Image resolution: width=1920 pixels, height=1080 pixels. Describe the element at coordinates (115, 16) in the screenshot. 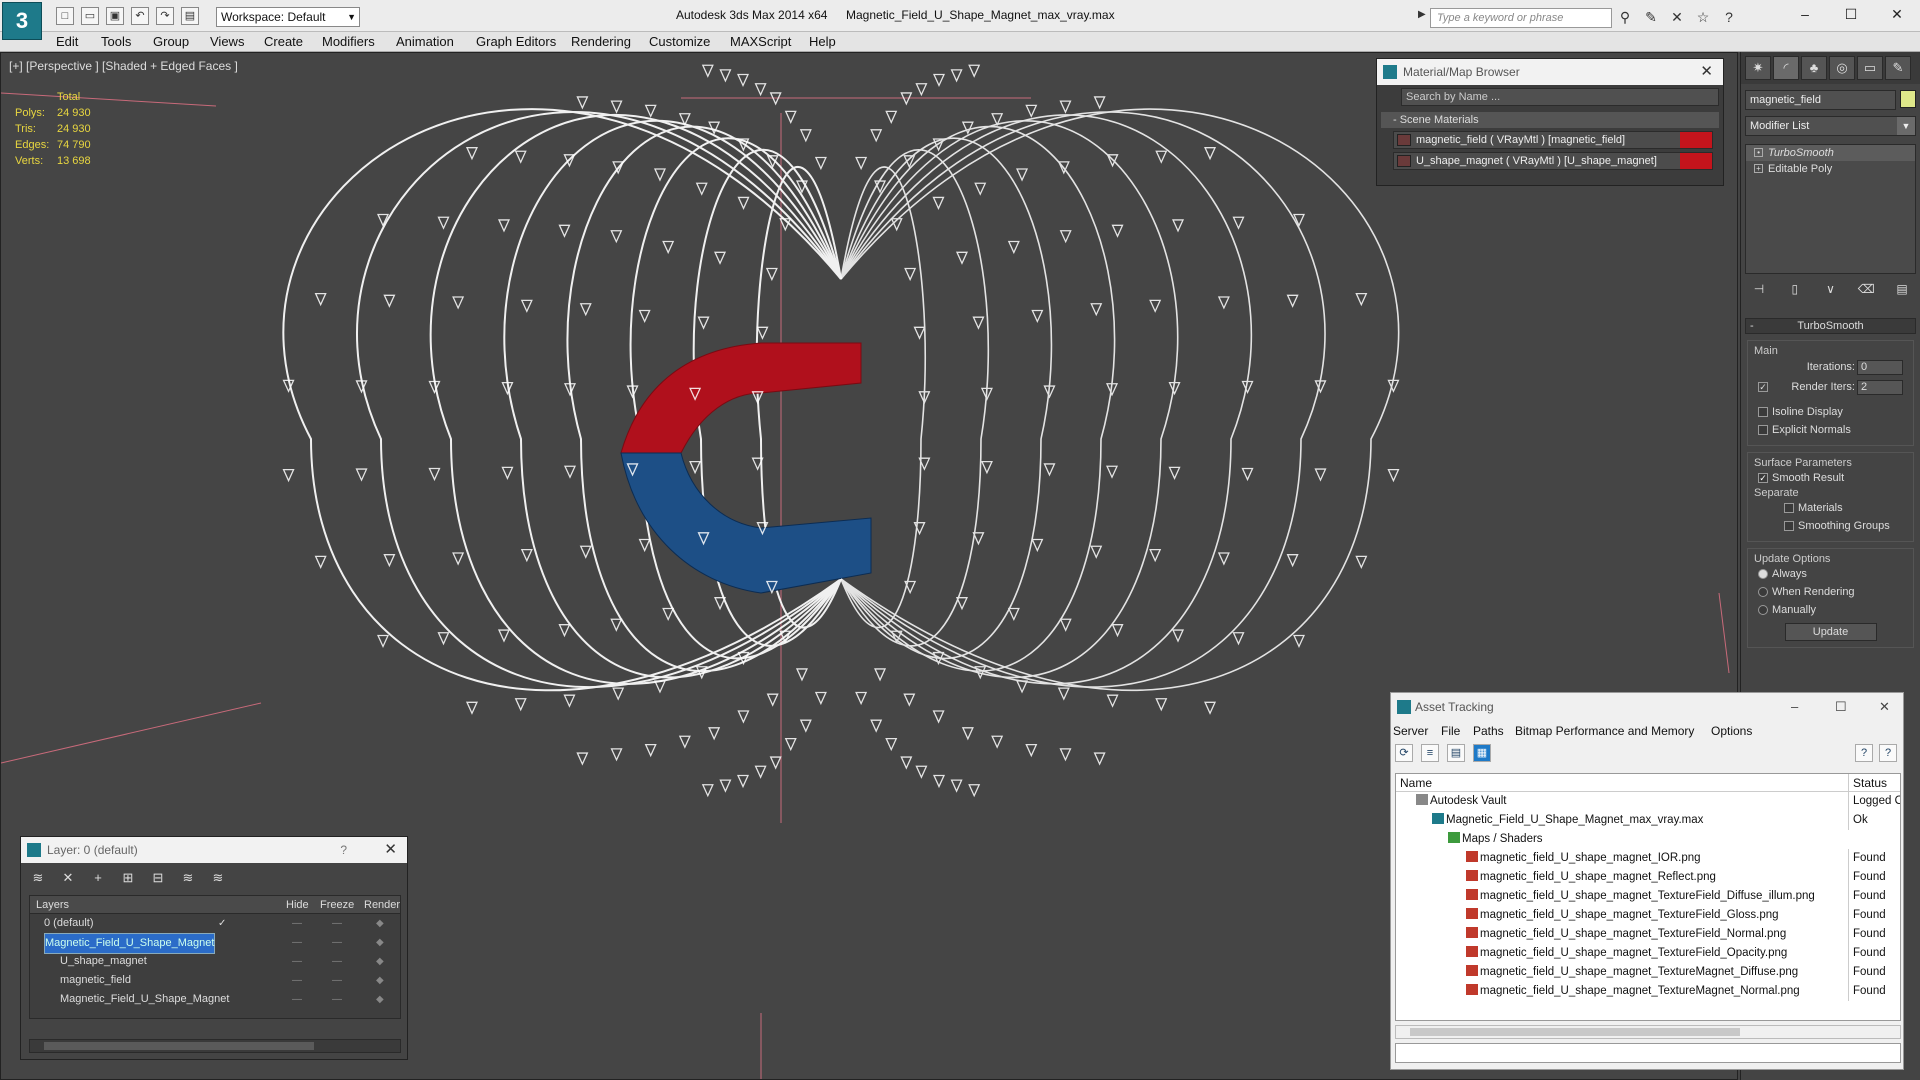

I see `save-file-icon: ▣` at that location.